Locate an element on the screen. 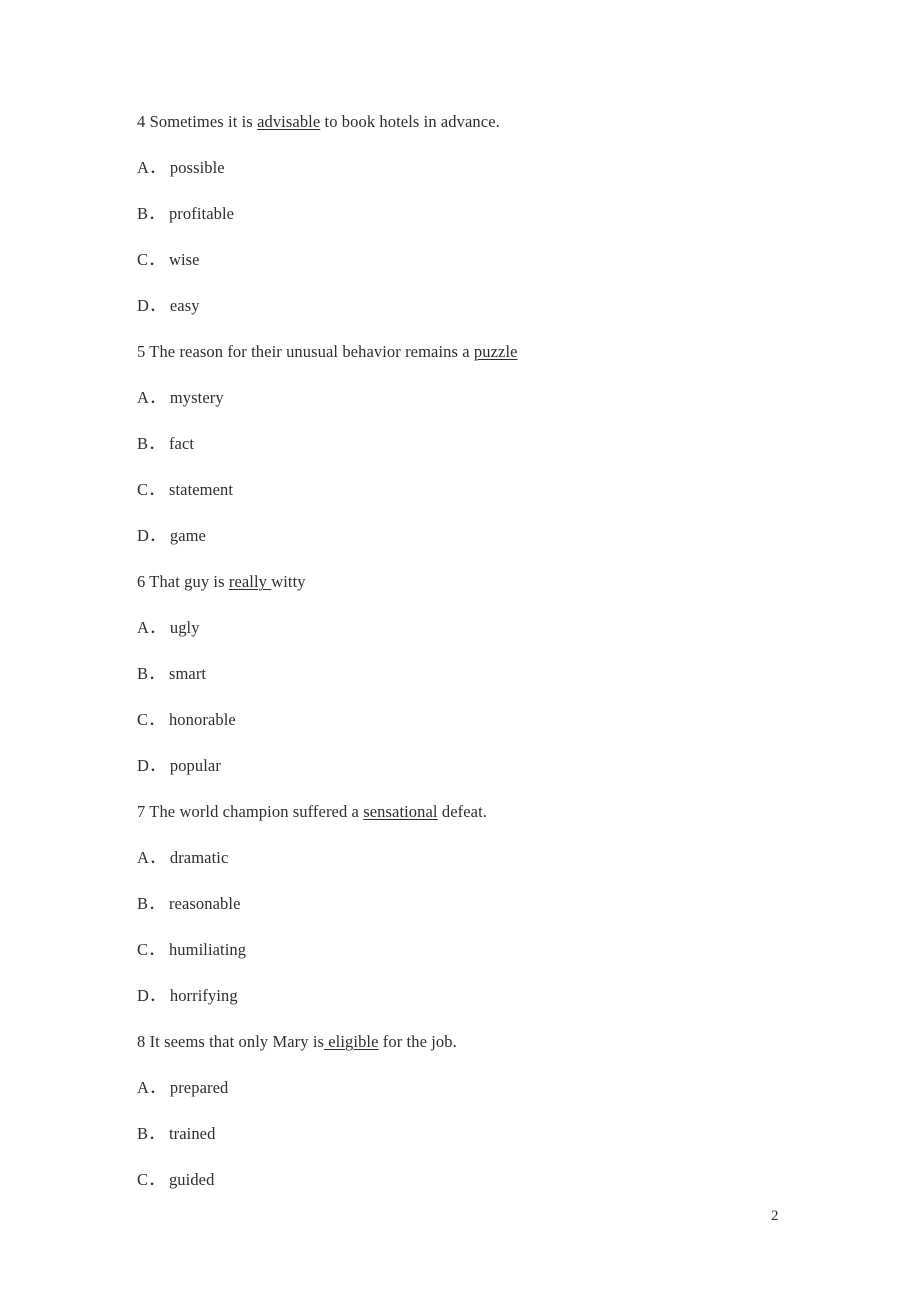 This screenshot has height=1302, width=920. option-text: dramatic is located at coordinates (197, 857).